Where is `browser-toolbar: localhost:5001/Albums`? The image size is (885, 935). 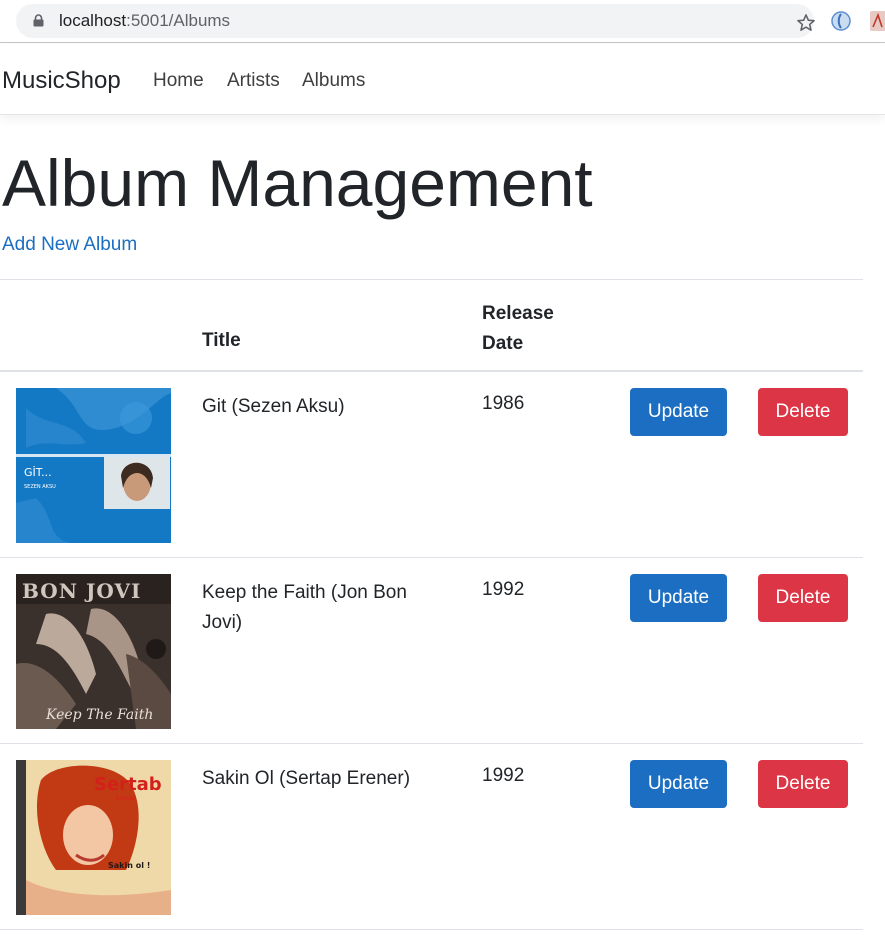
browser-toolbar: localhost:5001/Albums is located at coordinates (442, 21).